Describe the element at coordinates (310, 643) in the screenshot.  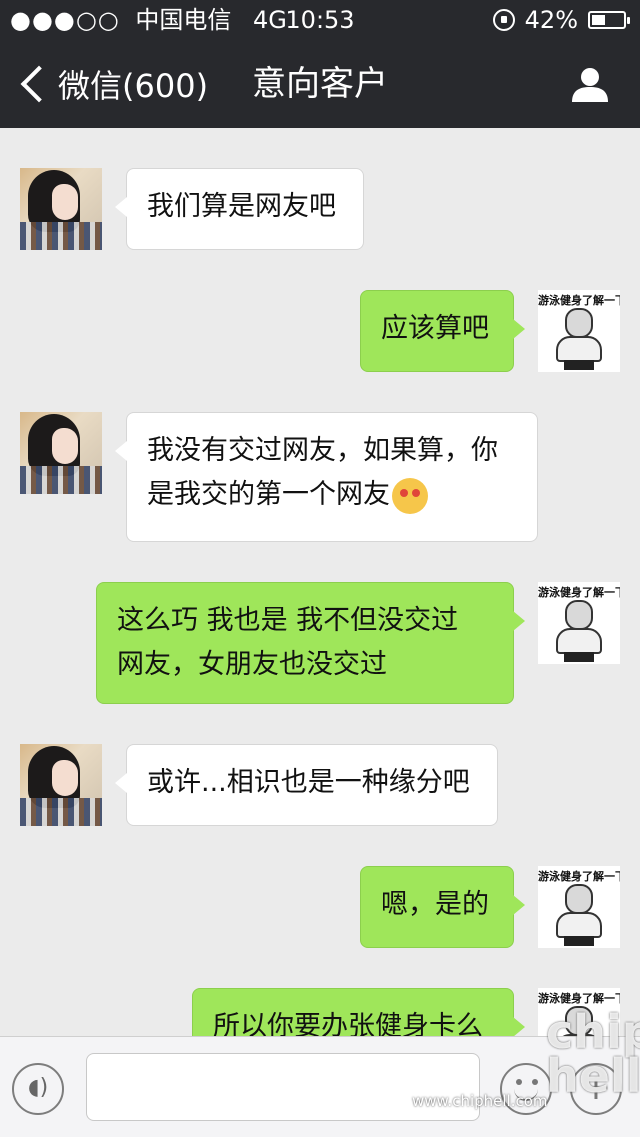
I see `message-bubble-outgoing: 这么巧 我也是 我不但没交过 网友，女朋友也没交过` at that location.